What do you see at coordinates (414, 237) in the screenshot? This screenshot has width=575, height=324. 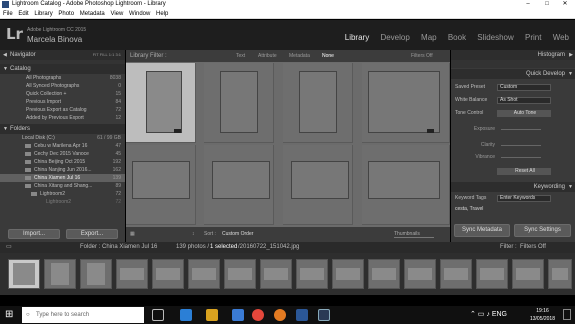 I see `thumbnail-size-slider` at bounding box center [414, 237].